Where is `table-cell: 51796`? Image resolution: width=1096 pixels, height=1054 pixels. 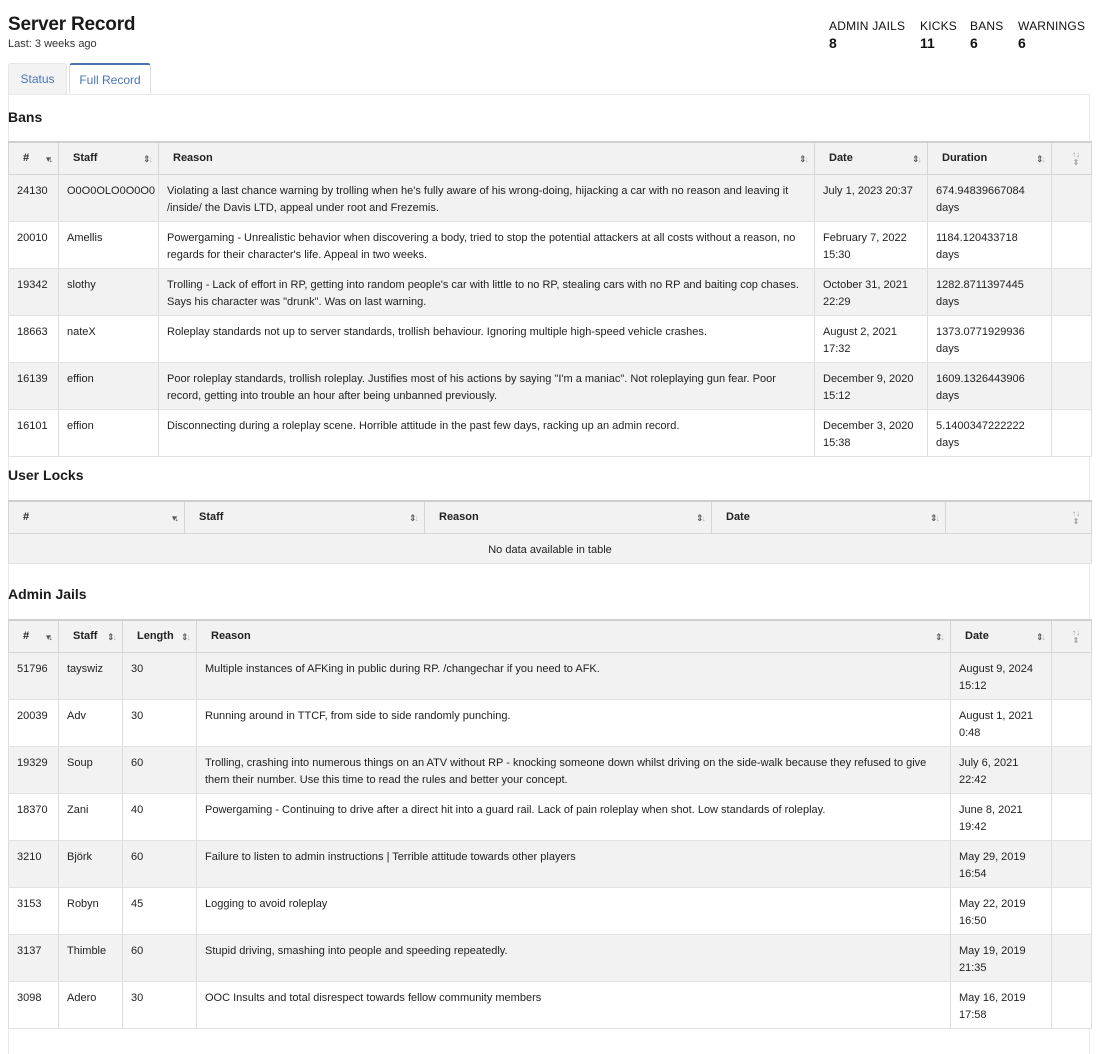
table-cell: 51796 is located at coordinates (33, 676).